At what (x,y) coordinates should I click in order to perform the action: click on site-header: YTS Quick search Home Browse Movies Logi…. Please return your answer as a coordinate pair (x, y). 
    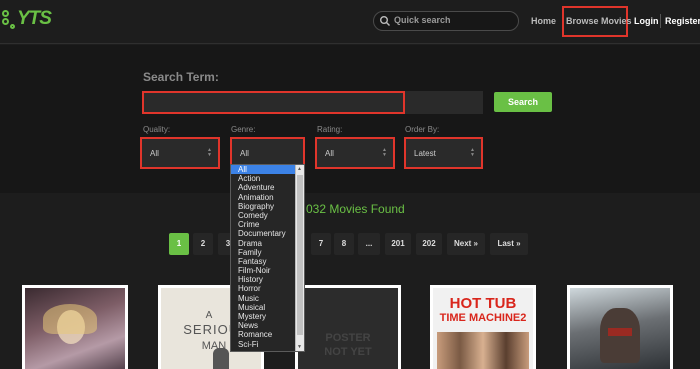
    Looking at the image, I should click on (350, 22).